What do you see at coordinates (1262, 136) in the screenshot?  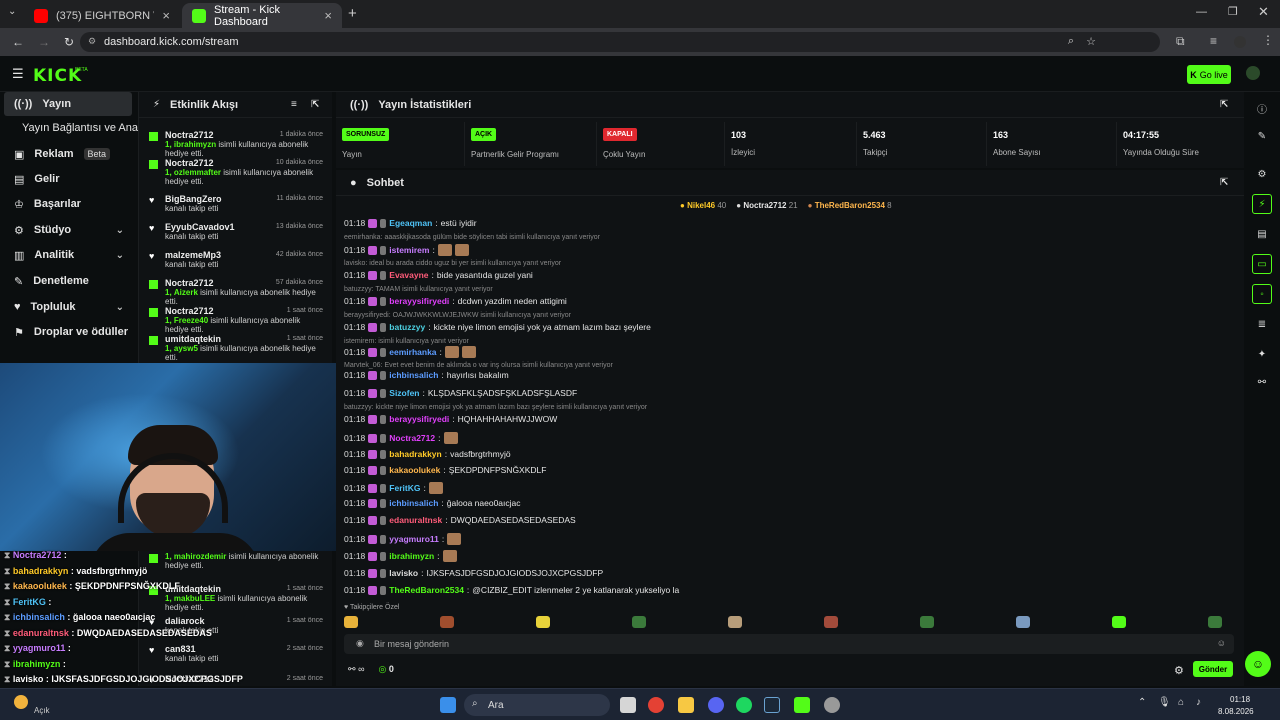 I see `edit-icon: ✎` at bounding box center [1262, 136].